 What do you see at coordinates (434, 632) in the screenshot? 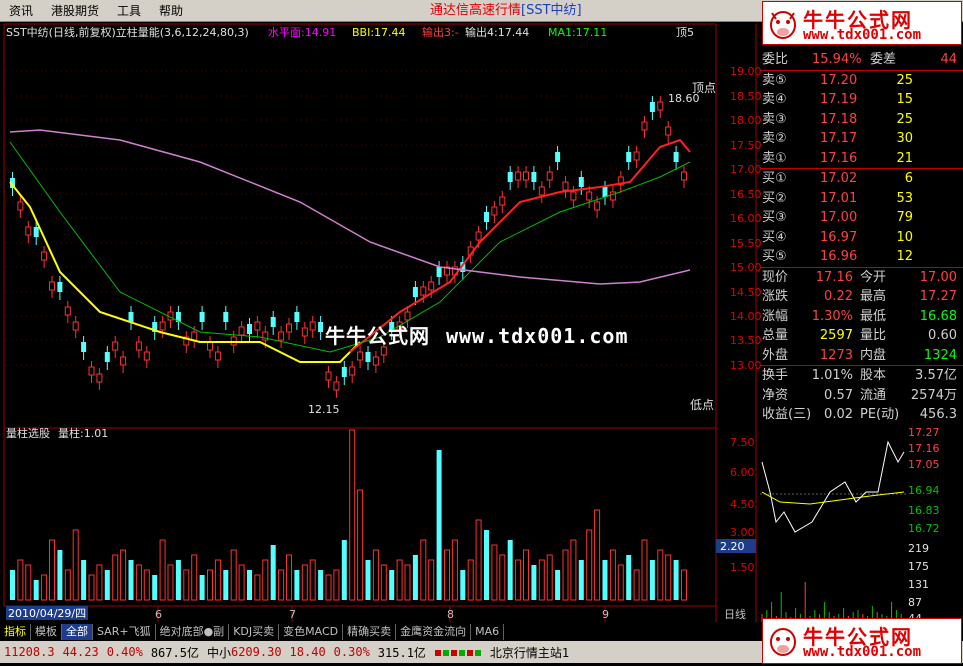
I see `tab-8: 金鹰资金流向` at bounding box center [434, 632].